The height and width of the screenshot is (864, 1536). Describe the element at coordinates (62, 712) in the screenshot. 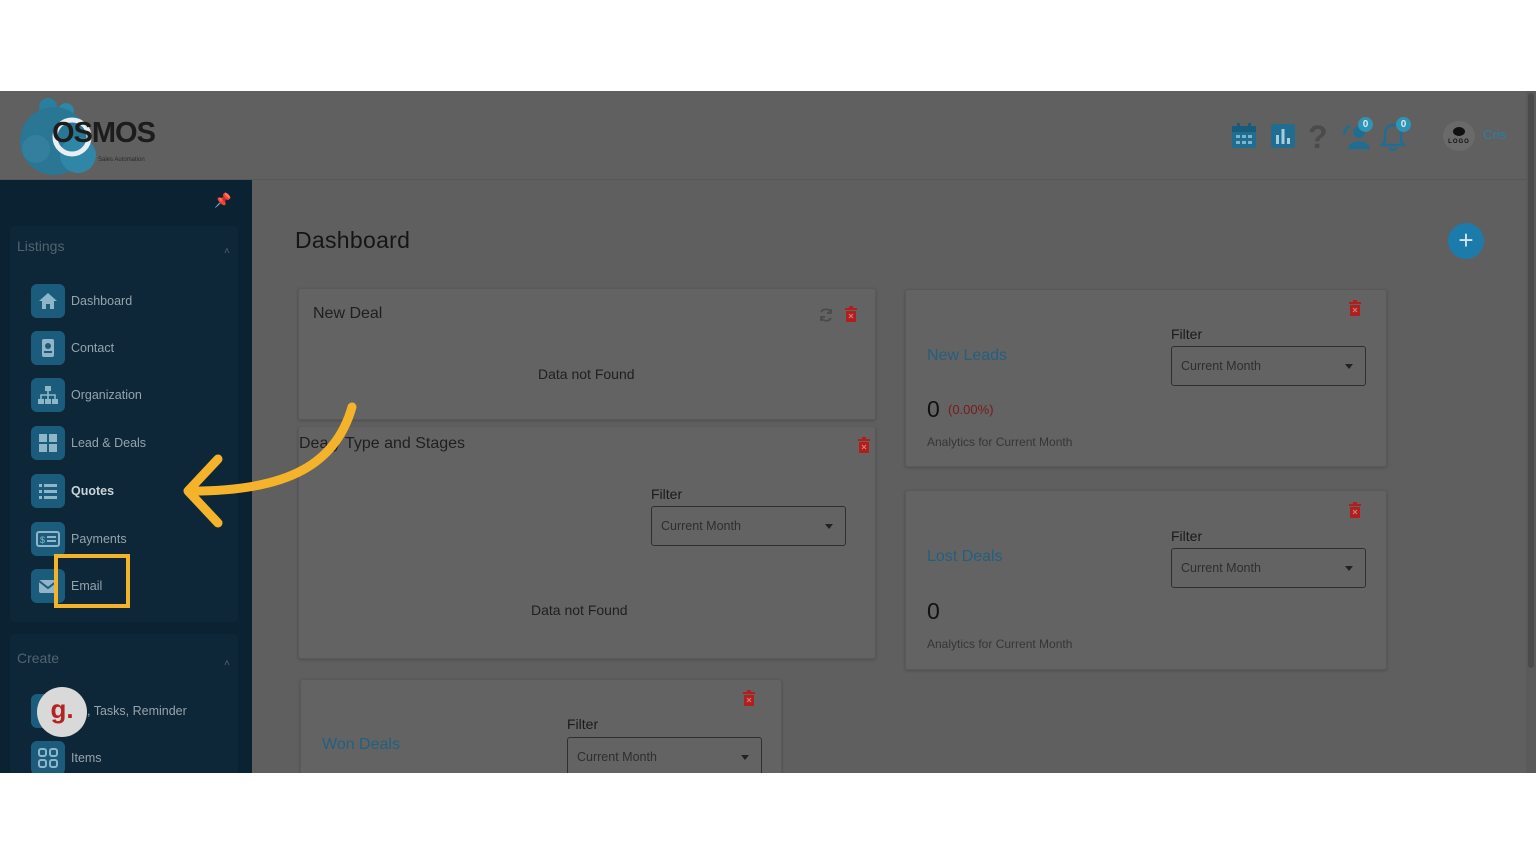

I see `g-avatar: g.` at that location.